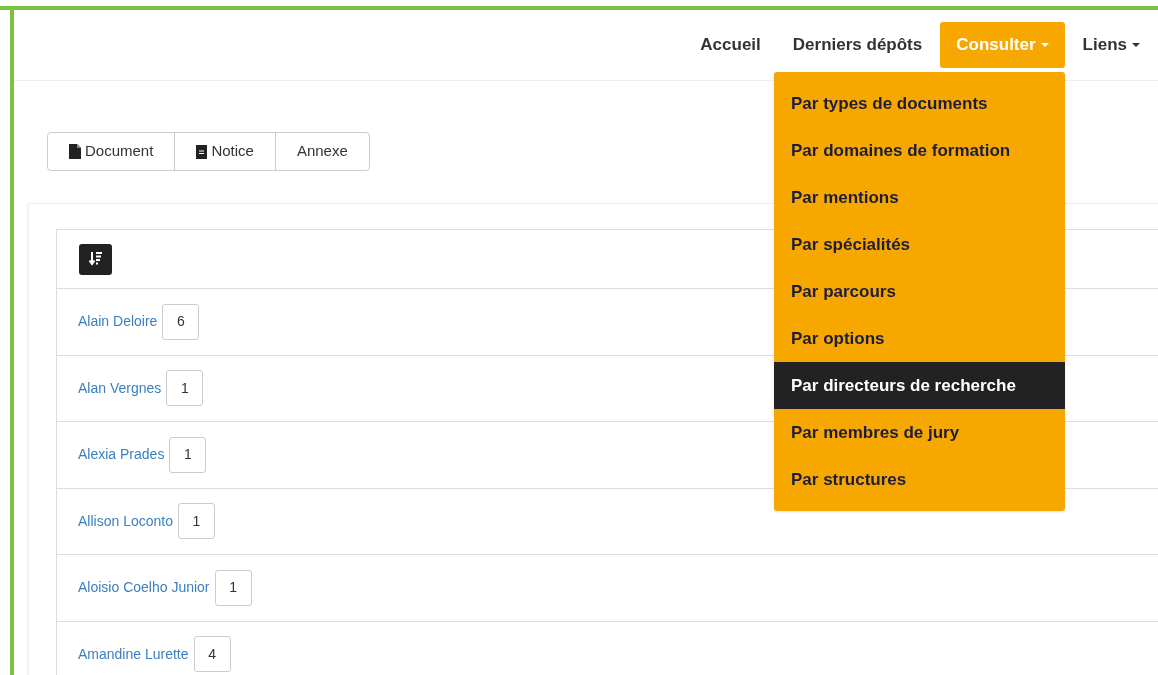  I want to click on director-link: Alexia Prades, so click(121, 455).